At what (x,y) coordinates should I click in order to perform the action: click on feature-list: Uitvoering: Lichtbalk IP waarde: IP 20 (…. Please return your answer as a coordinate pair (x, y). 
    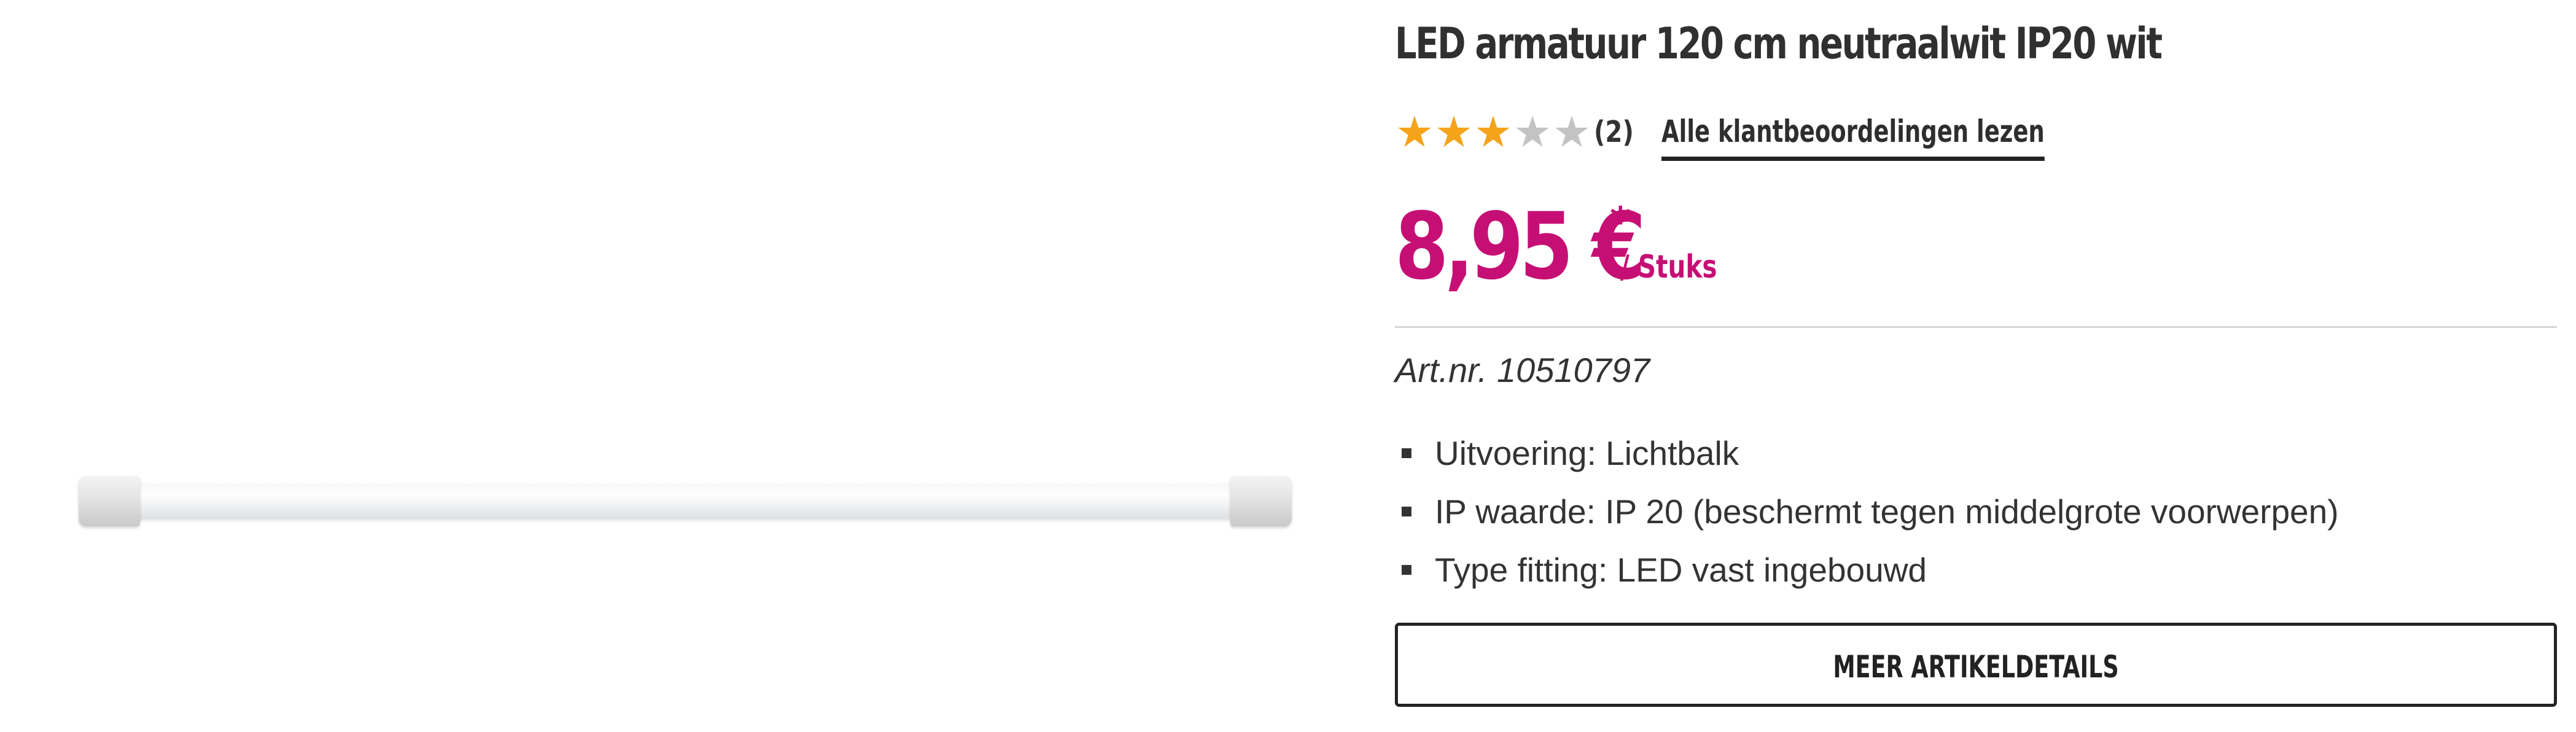
    Looking at the image, I should click on (1867, 511).